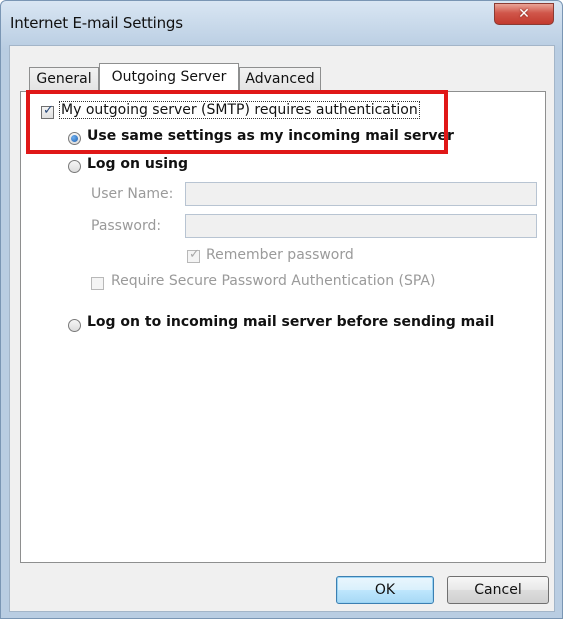 The width and height of the screenshot is (563, 619). Describe the element at coordinates (237, 122) in the screenshot. I see `red-highlight-box` at that location.